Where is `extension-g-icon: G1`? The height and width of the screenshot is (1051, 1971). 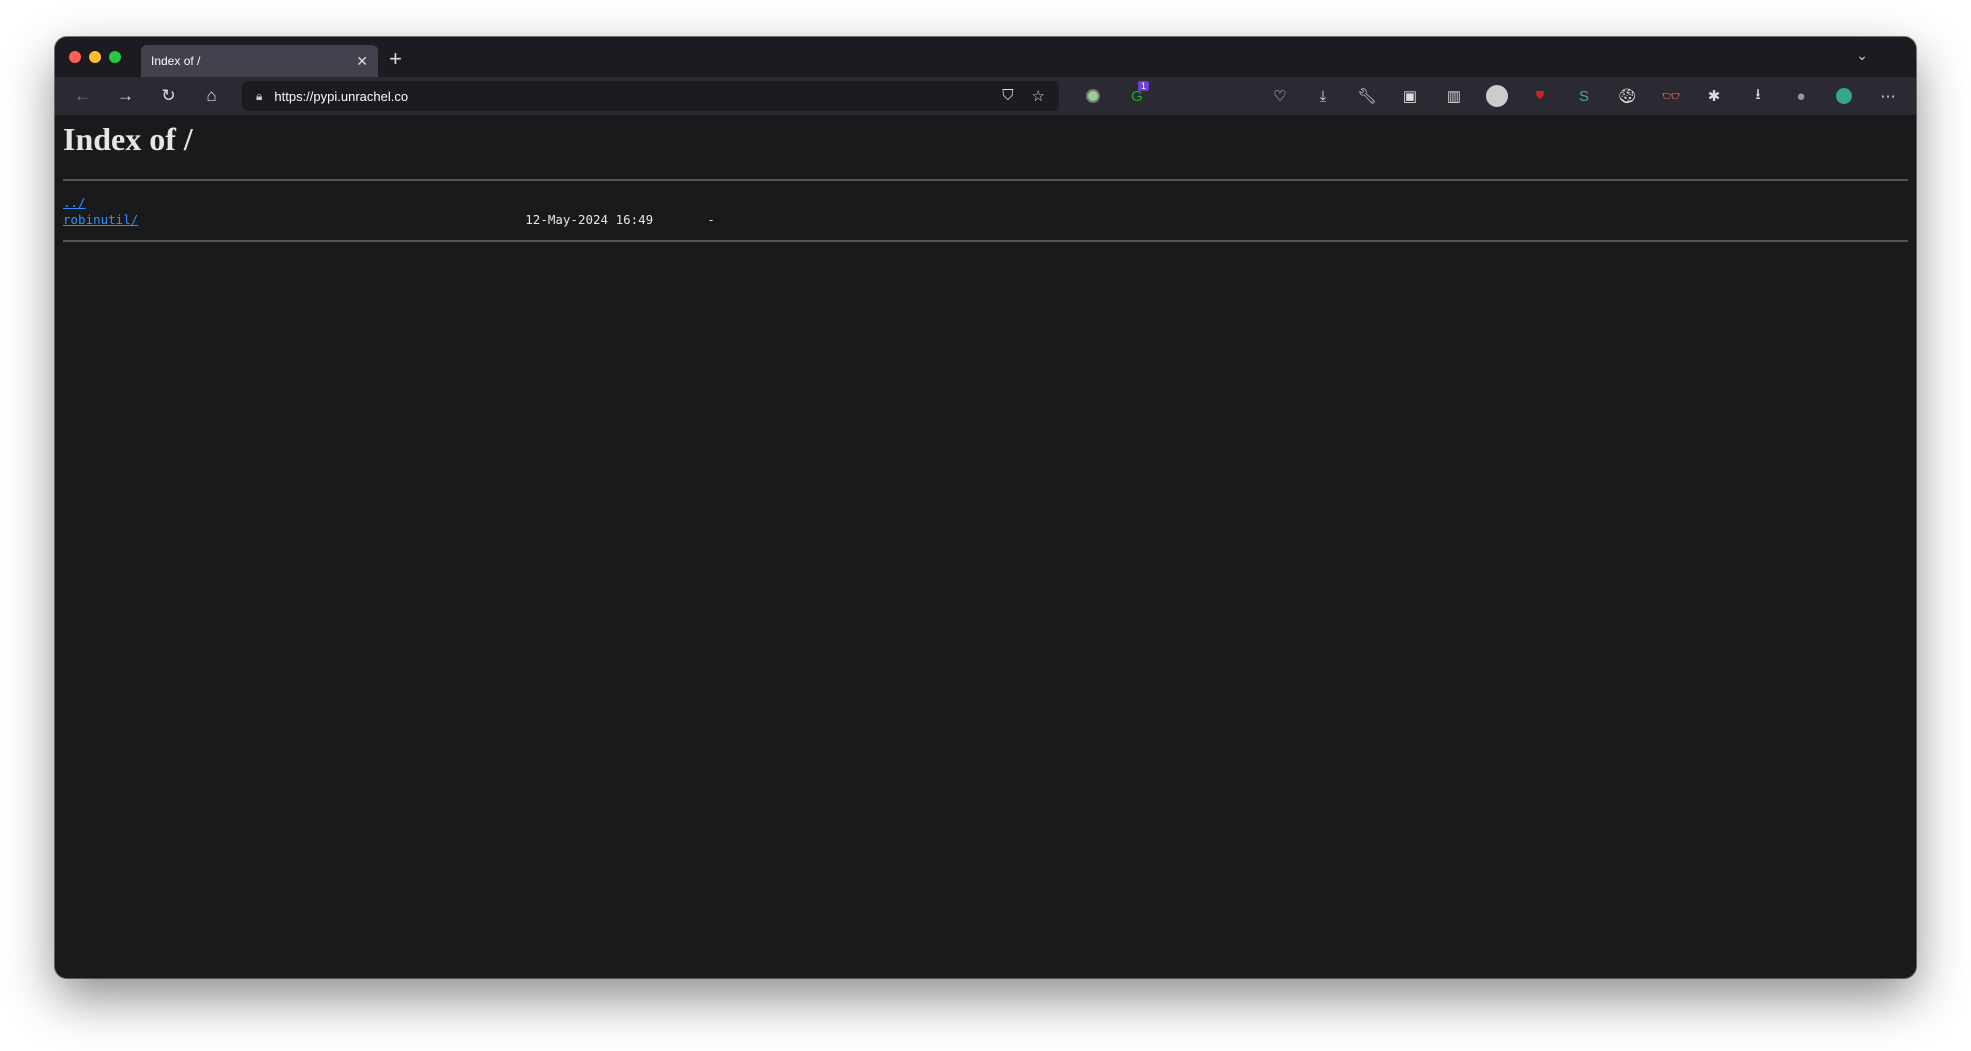 extension-g-icon: G1 is located at coordinates (1137, 94).